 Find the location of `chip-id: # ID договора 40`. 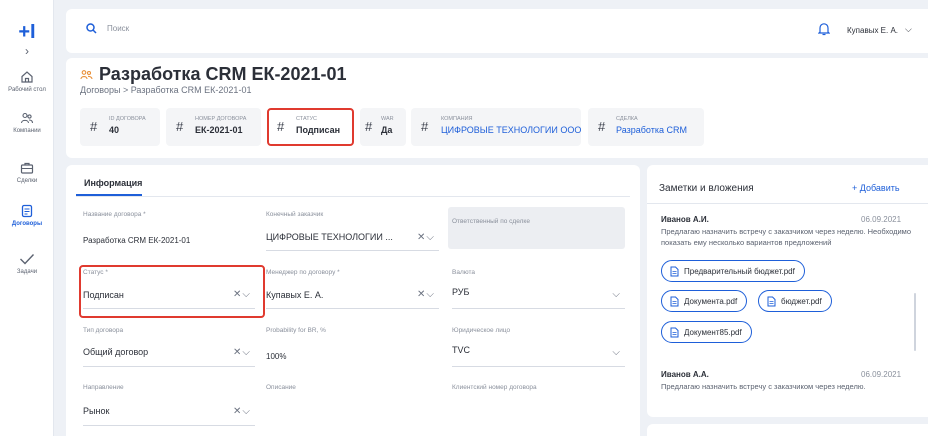

chip-id: # ID договора 40 is located at coordinates (120, 127).